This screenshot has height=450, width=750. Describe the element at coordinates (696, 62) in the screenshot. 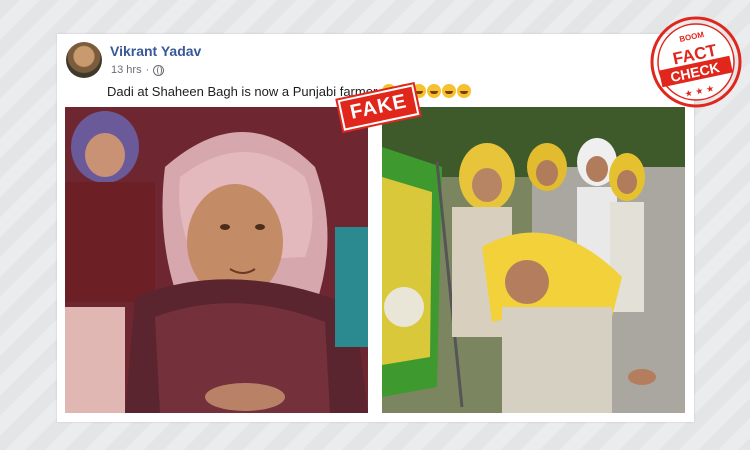

I see `fact-check-badge: BOOM FACT CHECK ★ ★ ★` at that location.